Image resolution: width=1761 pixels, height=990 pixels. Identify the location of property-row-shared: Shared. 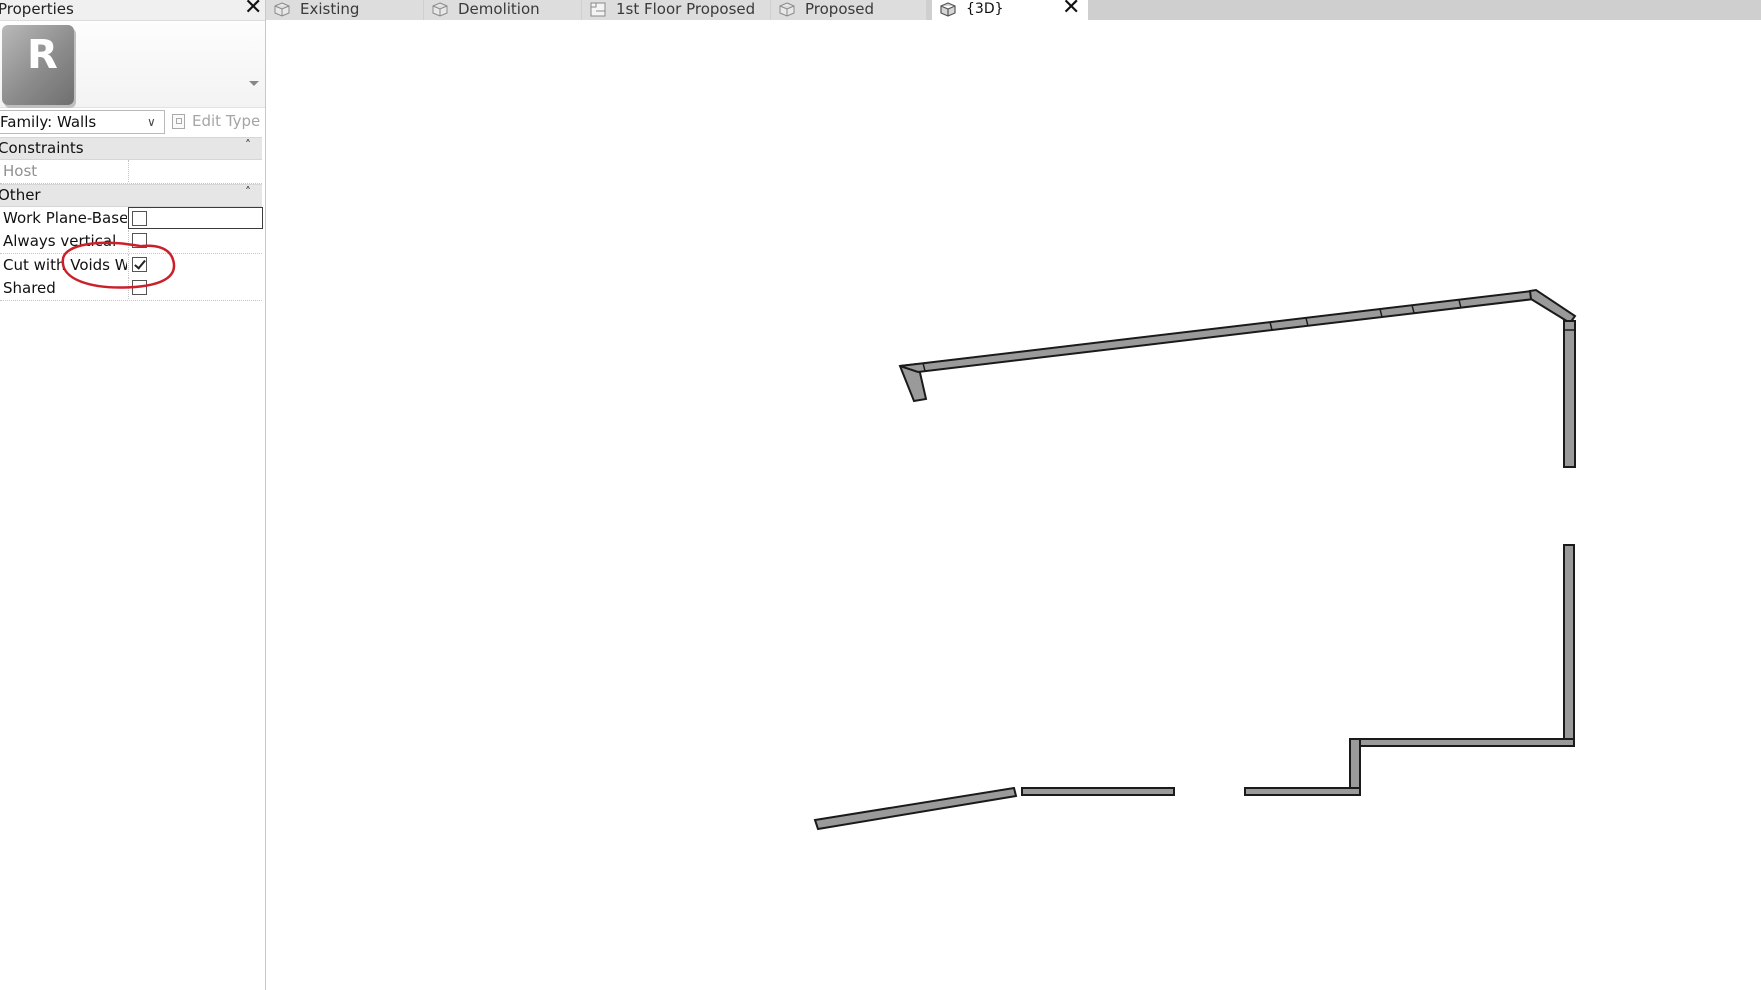
(131, 289).